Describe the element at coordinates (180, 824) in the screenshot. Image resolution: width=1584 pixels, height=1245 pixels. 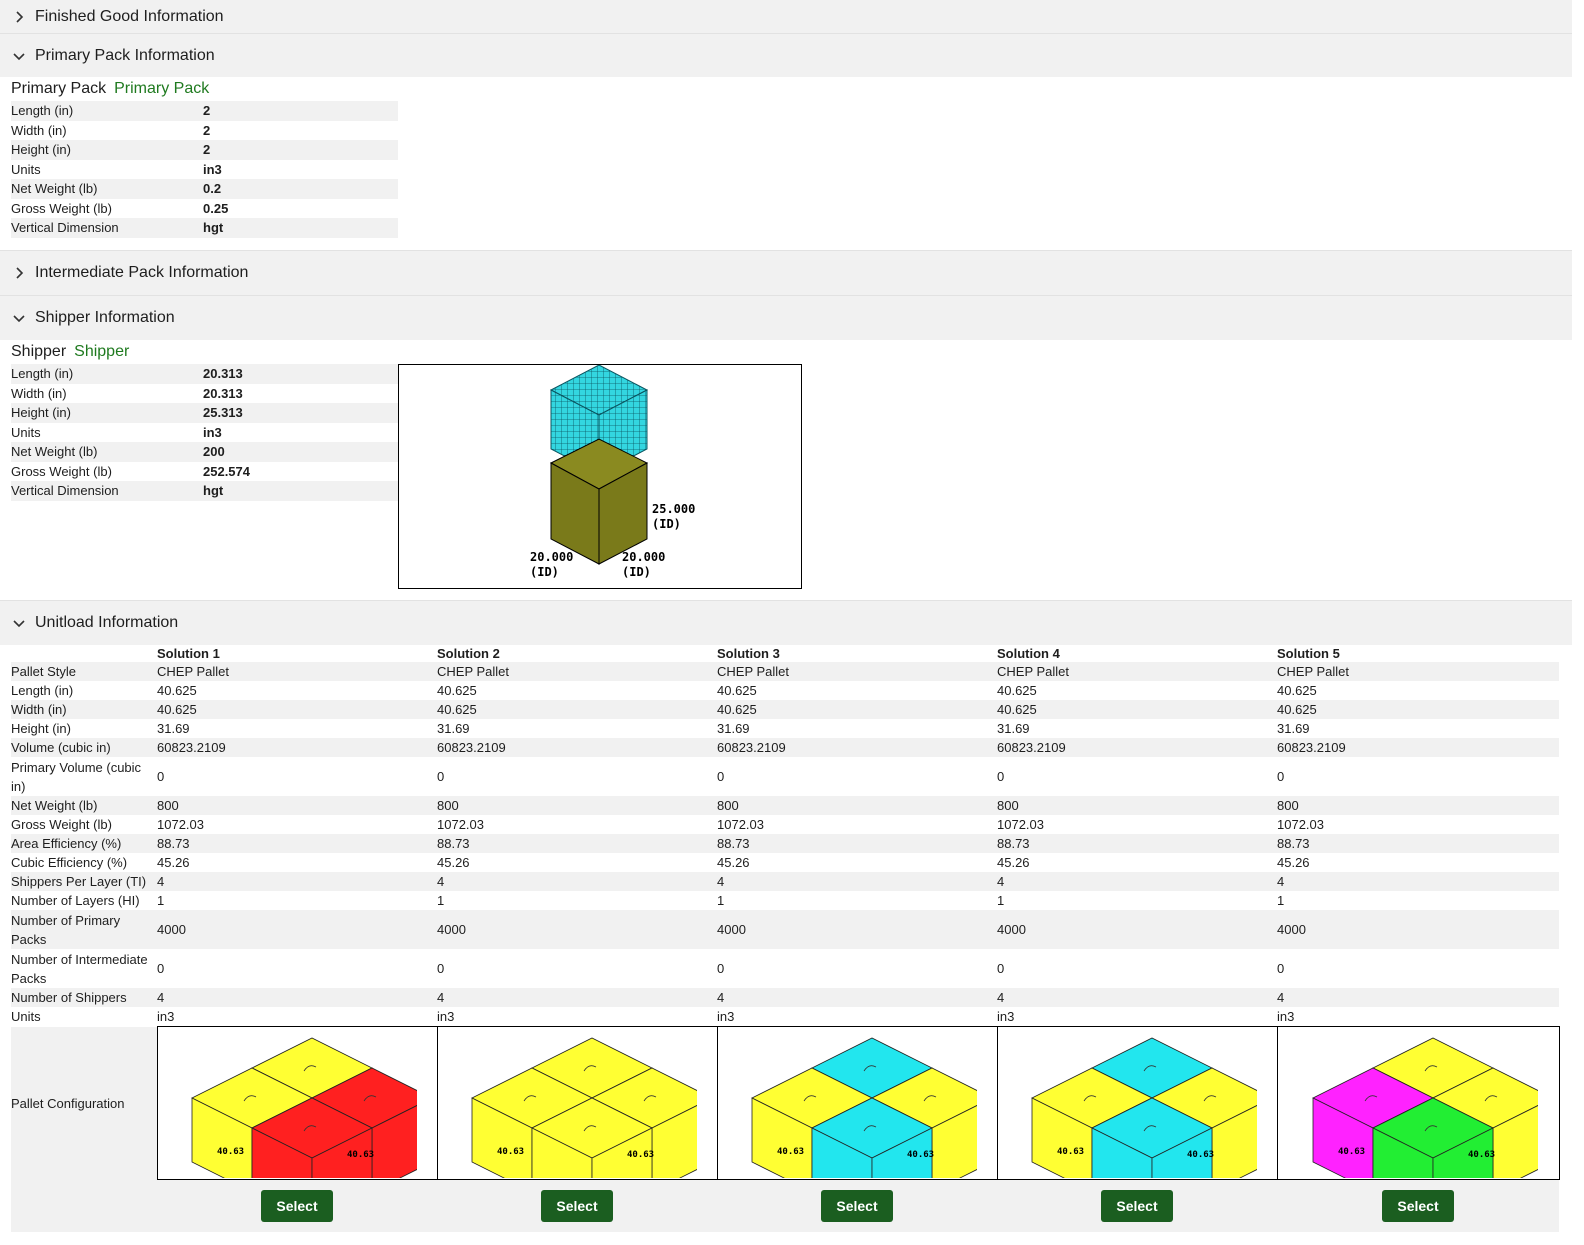
I see `solution-1-value: 1072.03` at that location.